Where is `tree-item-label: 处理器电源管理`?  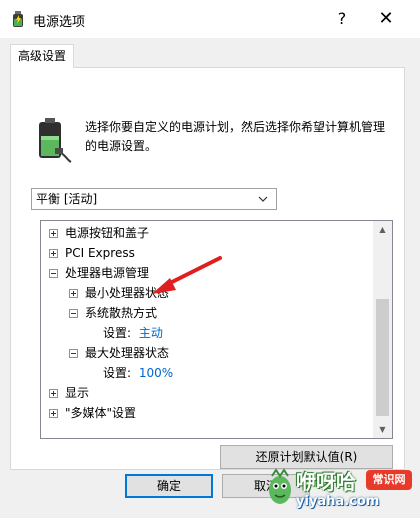 tree-item-label: 处理器电源管理 is located at coordinates (107, 273).